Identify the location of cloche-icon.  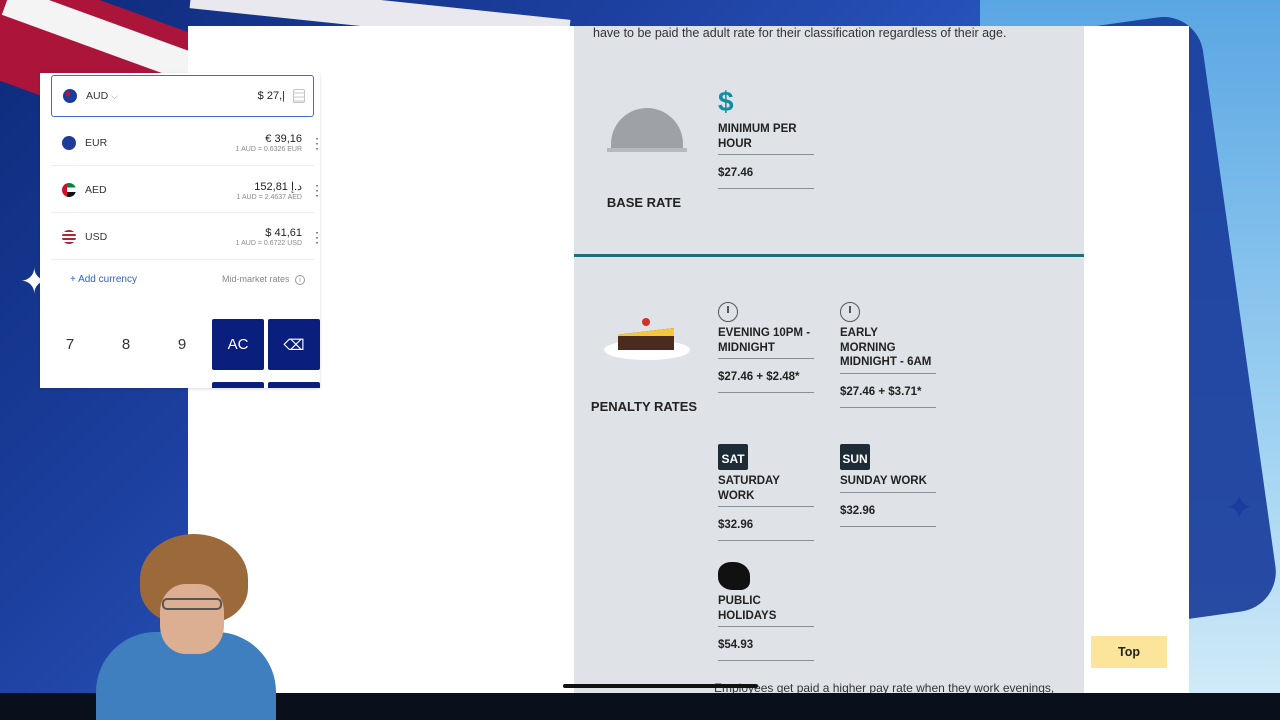
(647, 130).